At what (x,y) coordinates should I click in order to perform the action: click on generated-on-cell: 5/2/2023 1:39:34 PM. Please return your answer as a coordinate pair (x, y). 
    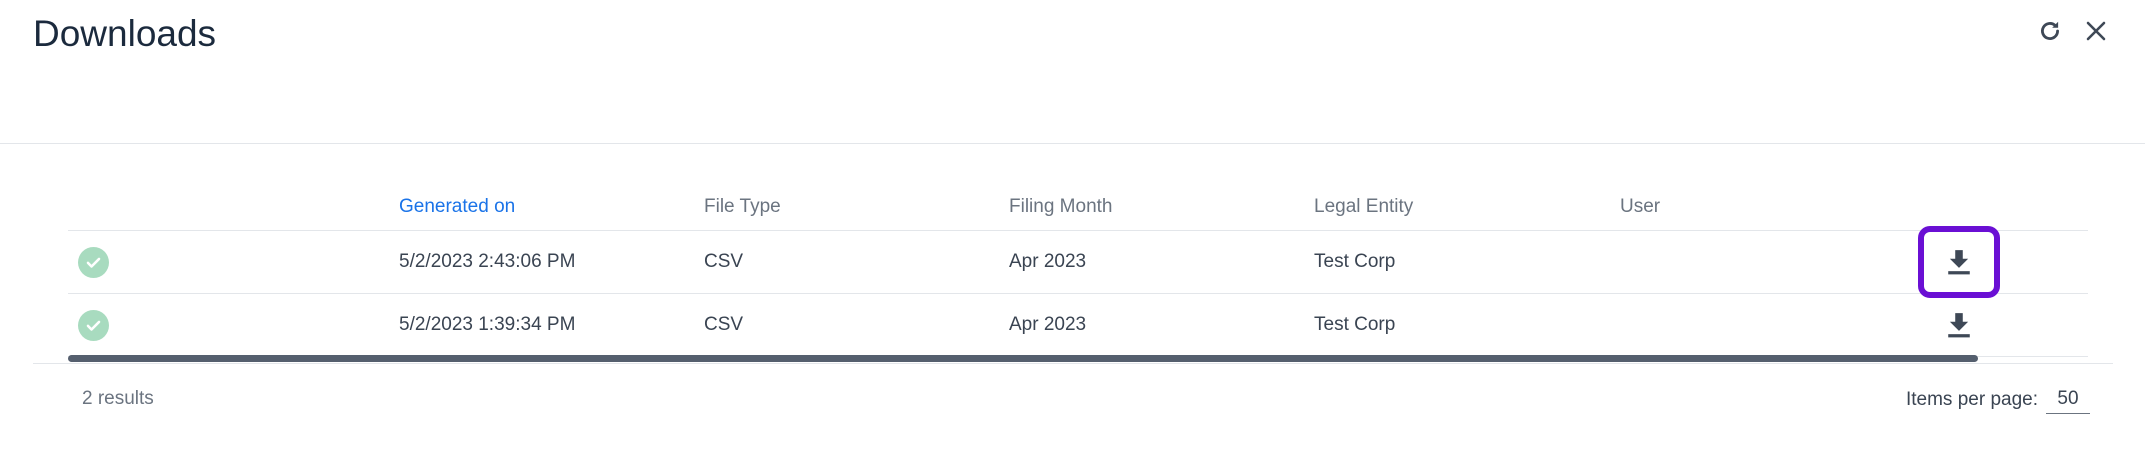
    Looking at the image, I should click on (487, 324).